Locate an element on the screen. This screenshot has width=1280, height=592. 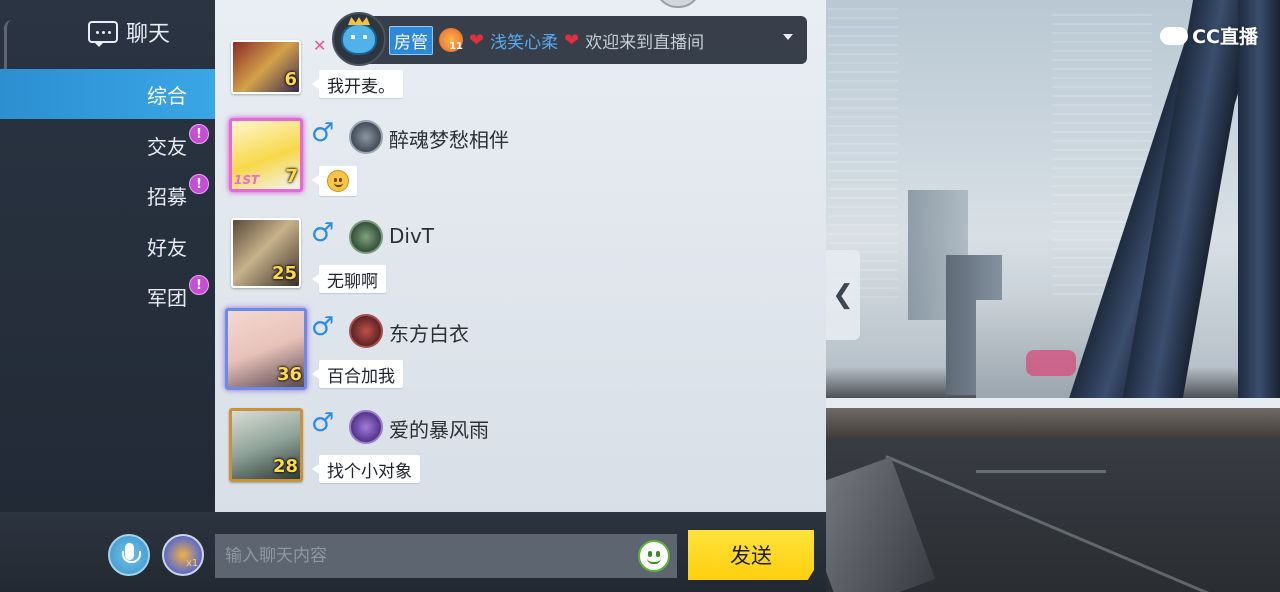
message-bubble: 百合加我 is located at coordinates (357, 374).